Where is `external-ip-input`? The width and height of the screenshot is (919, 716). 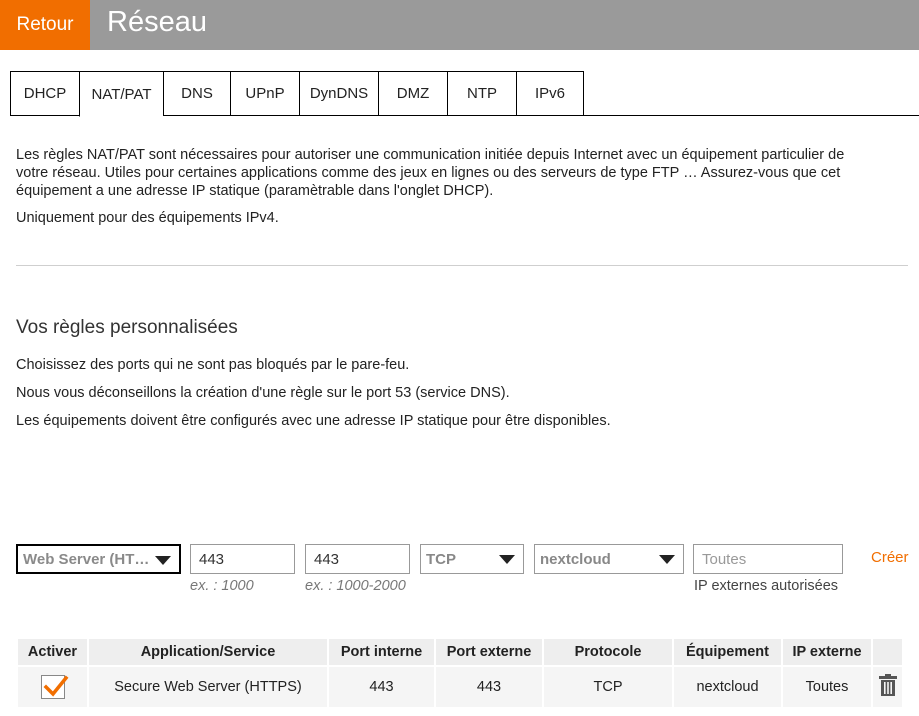 external-ip-input is located at coordinates (768, 559).